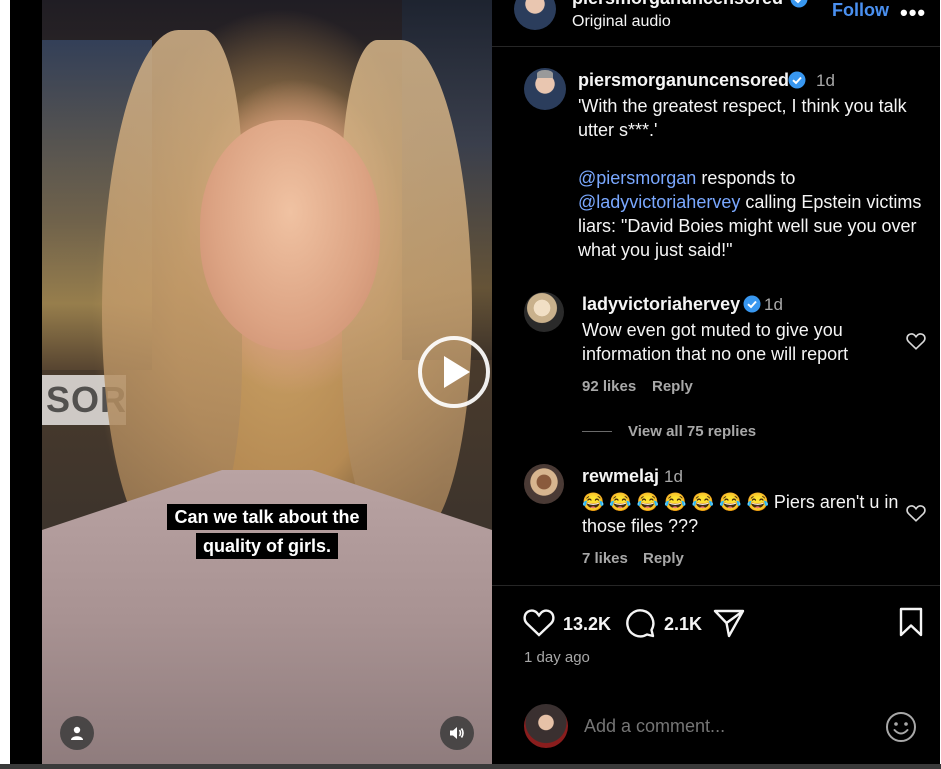  I want to click on person-icon, so click(77, 733).